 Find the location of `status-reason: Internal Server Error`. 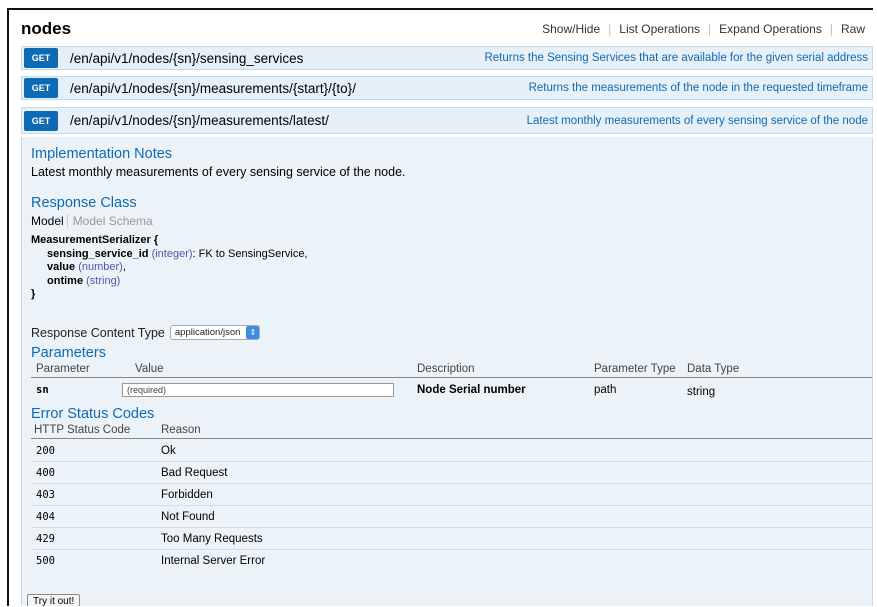

status-reason: Internal Server Error is located at coordinates (213, 561).